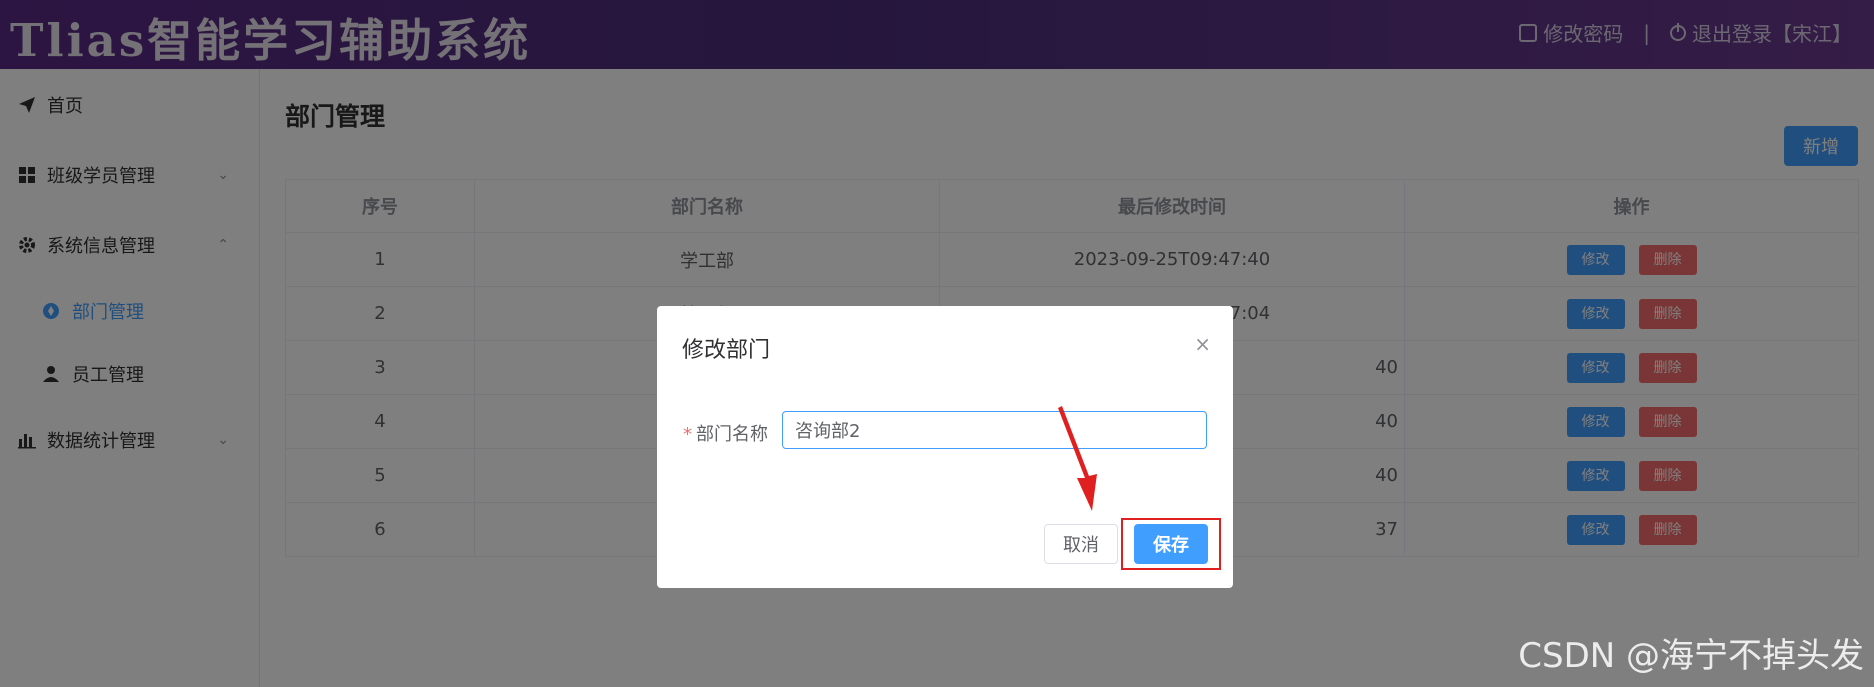 Image resolution: width=1874 pixels, height=687 pixels. Describe the element at coordinates (1691, 656) in the screenshot. I see `watermark: CSDN @海宁不掉头发` at that location.